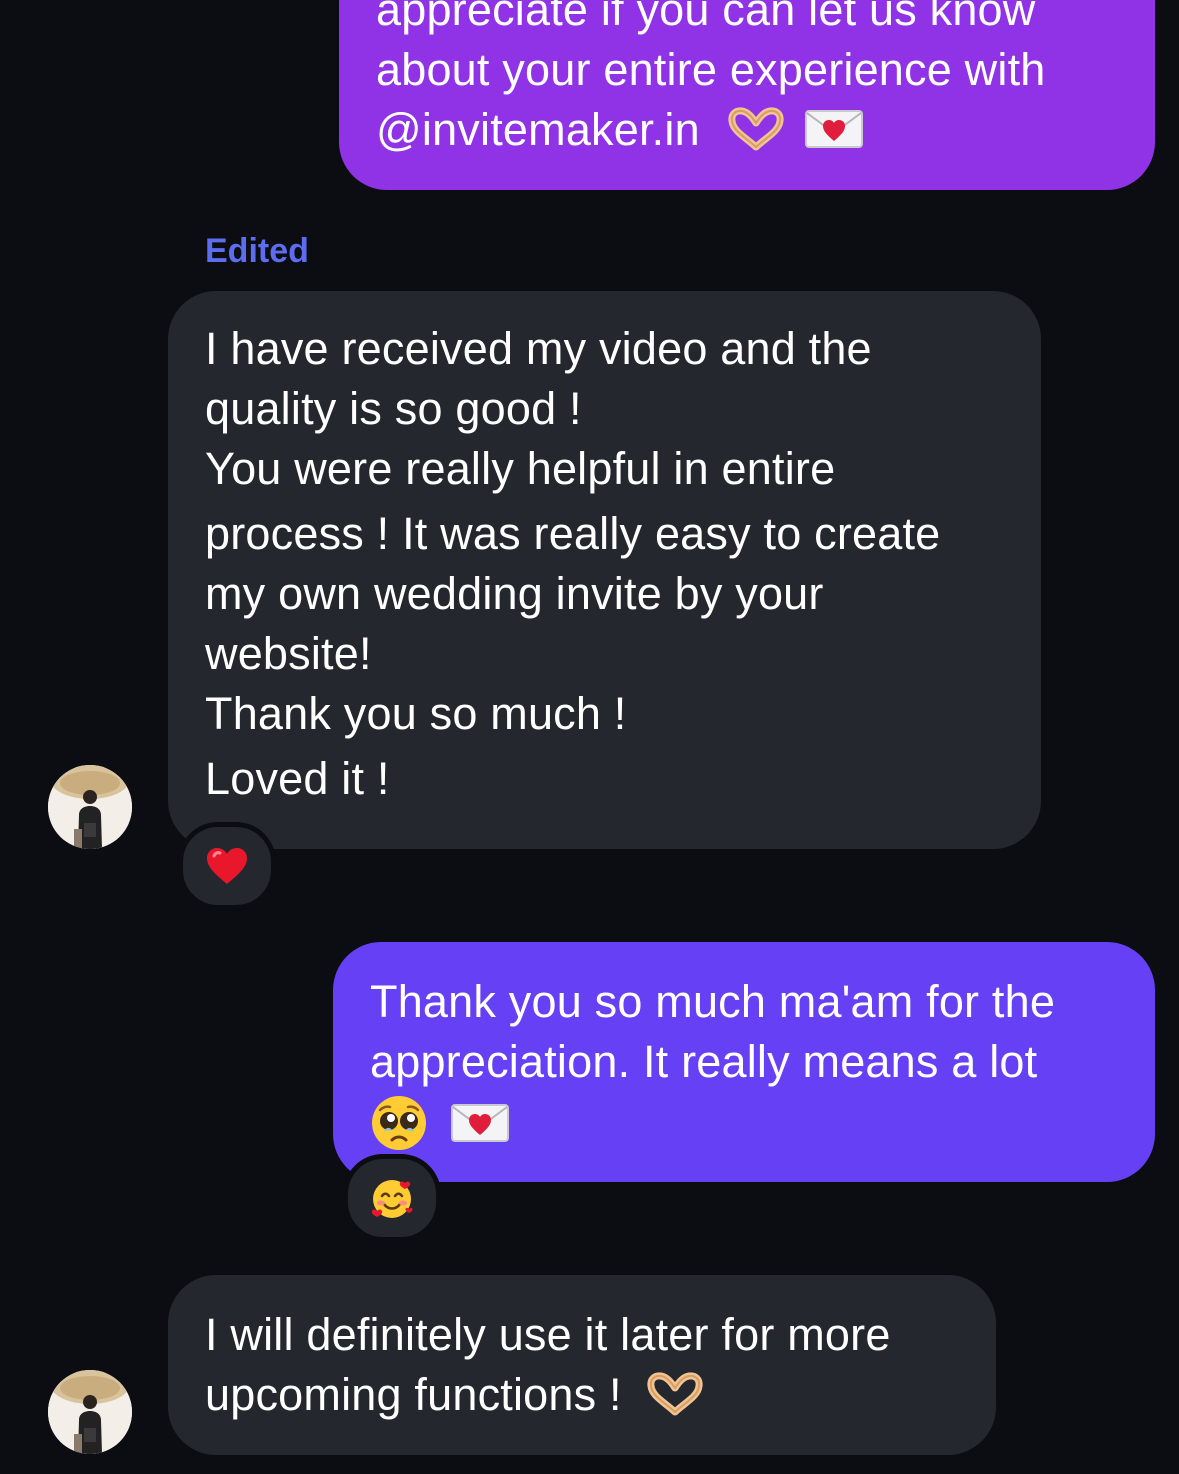  What do you see at coordinates (399, 1123) in the screenshot?
I see `pleading-face-icon` at bounding box center [399, 1123].